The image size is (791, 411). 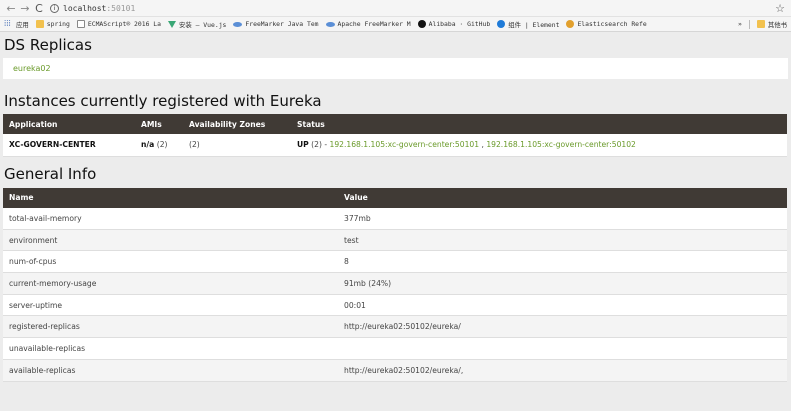 I want to click on table-row: total-avail-memory 377mb, so click(x=395, y=218).